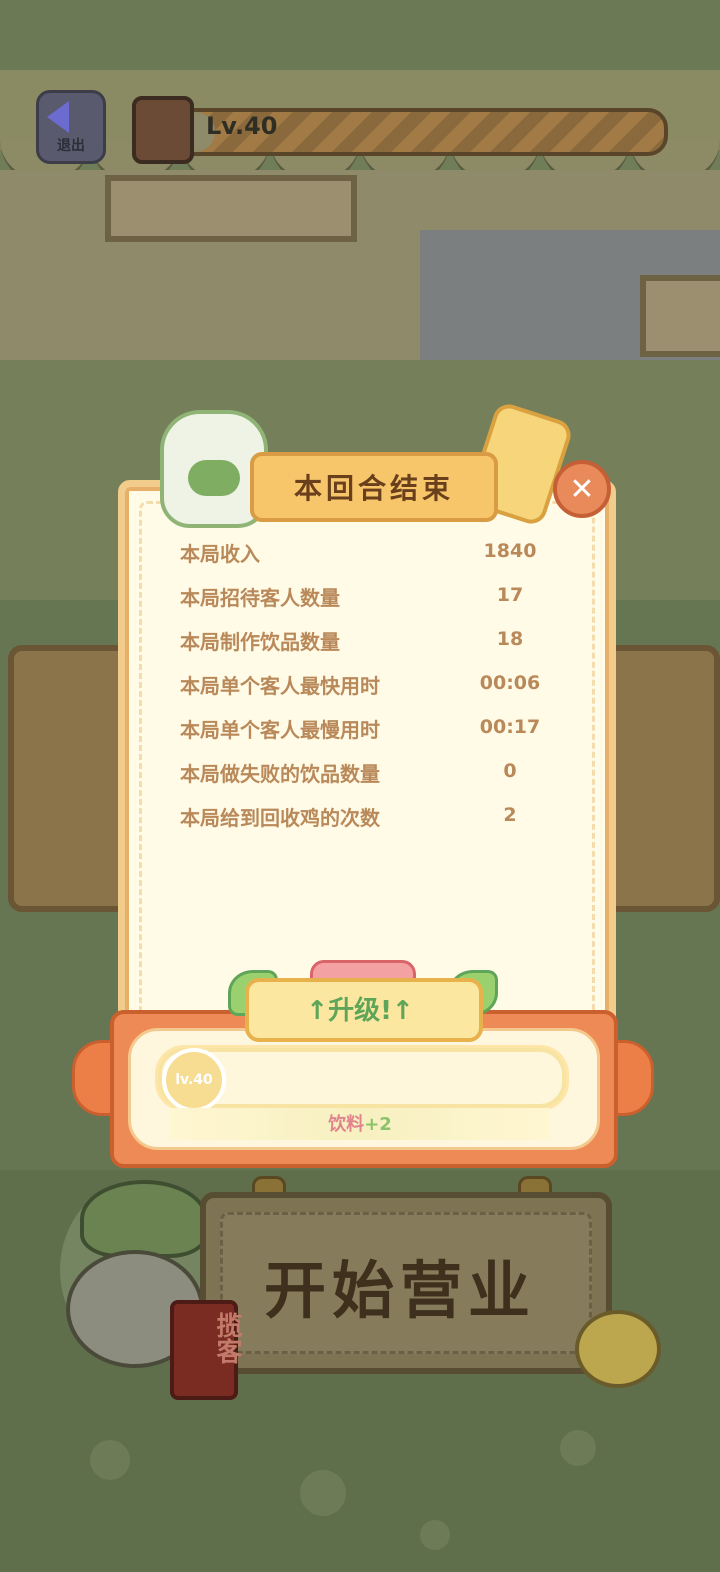 The width and height of the screenshot is (720, 1572). I want to click on close-button: ✕, so click(582, 489).